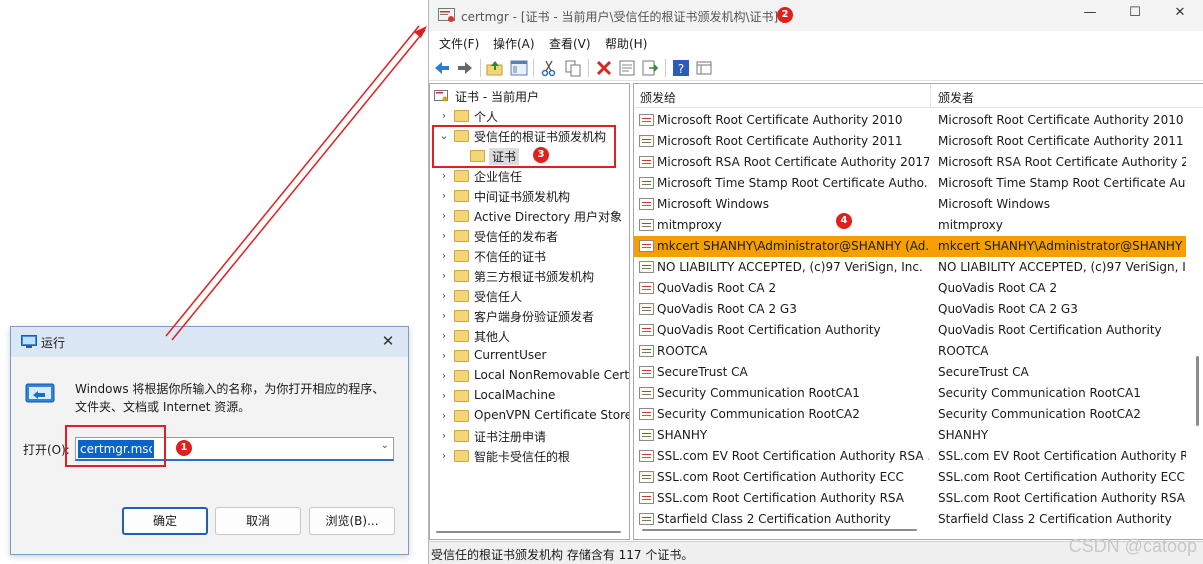  What do you see at coordinates (626, 43) in the screenshot?
I see `menu-help: 帮助(H)` at bounding box center [626, 43].